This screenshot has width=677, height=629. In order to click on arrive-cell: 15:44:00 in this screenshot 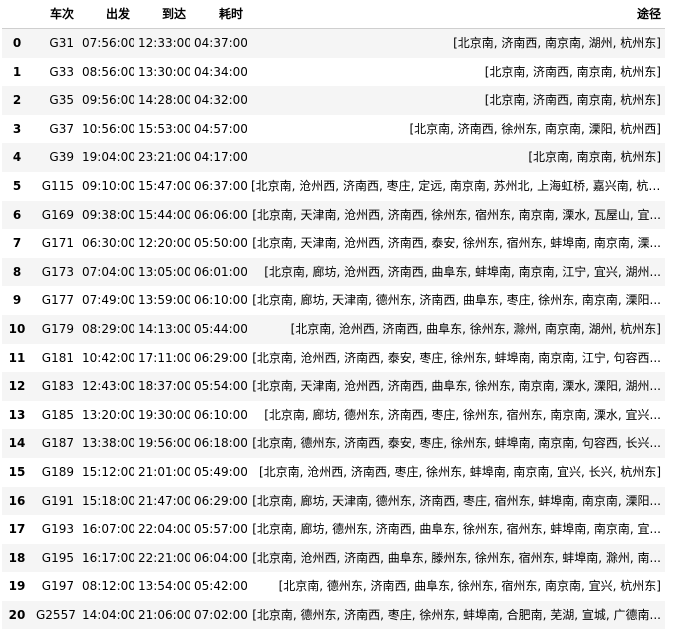, I will do `click(162, 215)`.